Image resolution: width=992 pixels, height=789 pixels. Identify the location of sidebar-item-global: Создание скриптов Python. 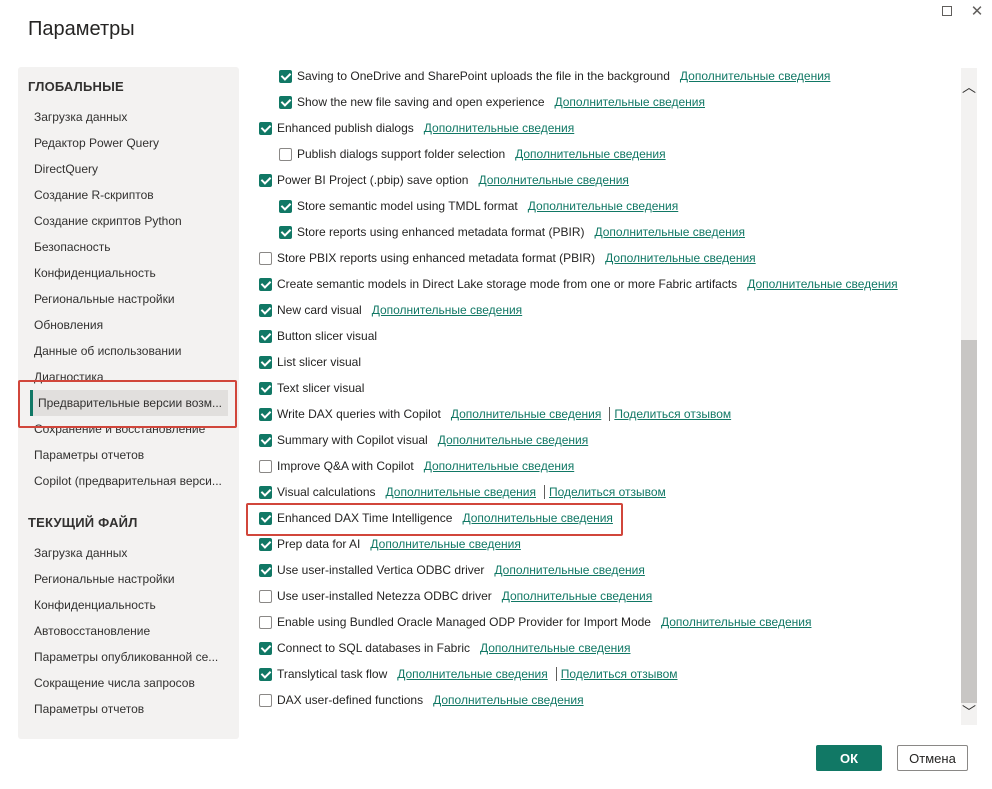
(131, 221).